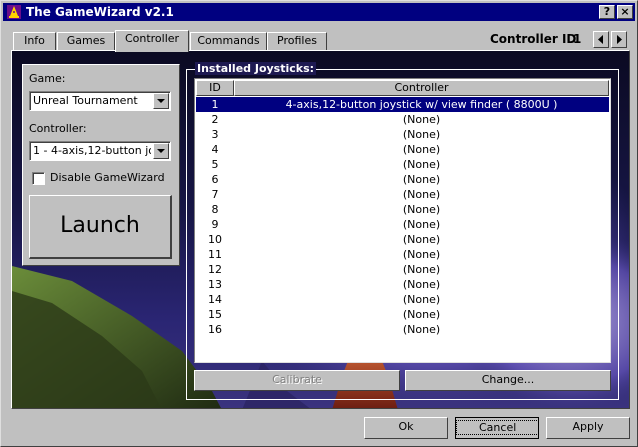 Image resolution: width=638 pixels, height=447 pixels. I want to click on close-button: ×, so click(625, 12).